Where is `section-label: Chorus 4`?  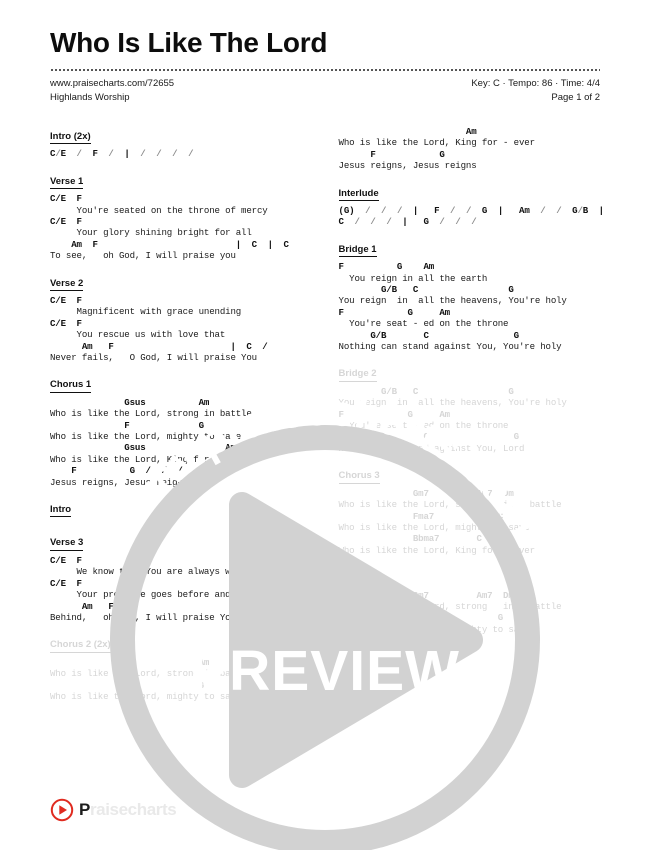 section-label: Chorus 4 is located at coordinates (359, 579).